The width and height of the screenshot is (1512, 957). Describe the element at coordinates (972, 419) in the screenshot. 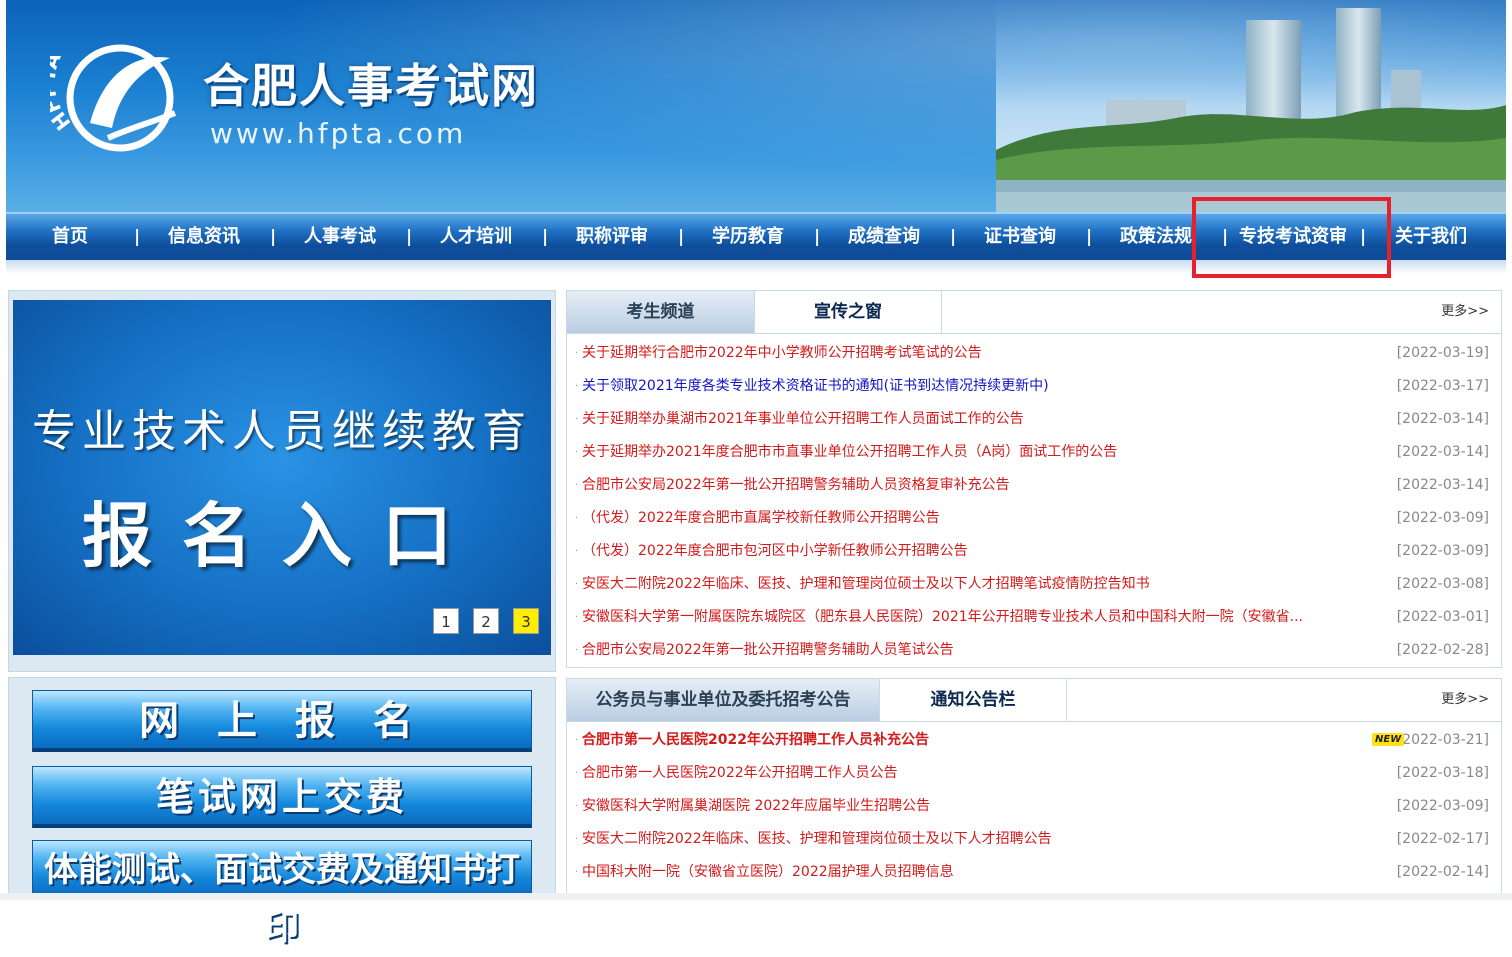

I see `news-title-link: 关于延期举办巢湖市2021年事业单位公开招聘工作人员面试工作的公告` at that location.